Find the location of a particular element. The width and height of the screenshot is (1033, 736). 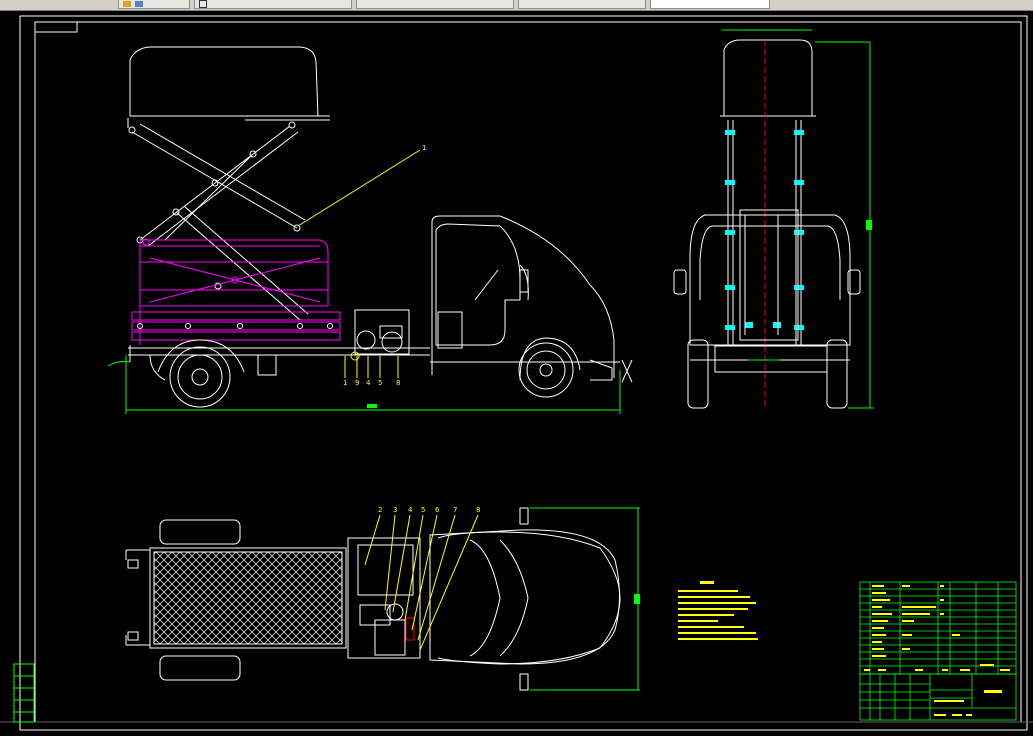

top-balloon-7: 7 is located at coordinates (455, 510).